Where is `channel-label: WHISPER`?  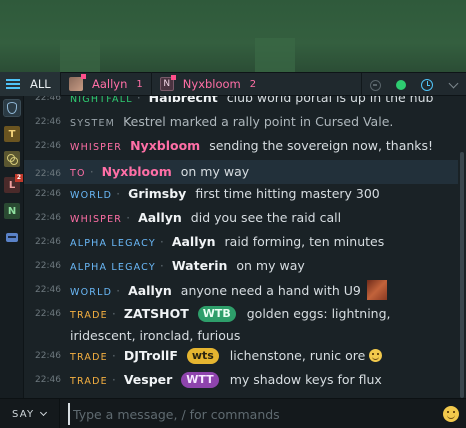 channel-label: WHISPER is located at coordinates (96, 147).